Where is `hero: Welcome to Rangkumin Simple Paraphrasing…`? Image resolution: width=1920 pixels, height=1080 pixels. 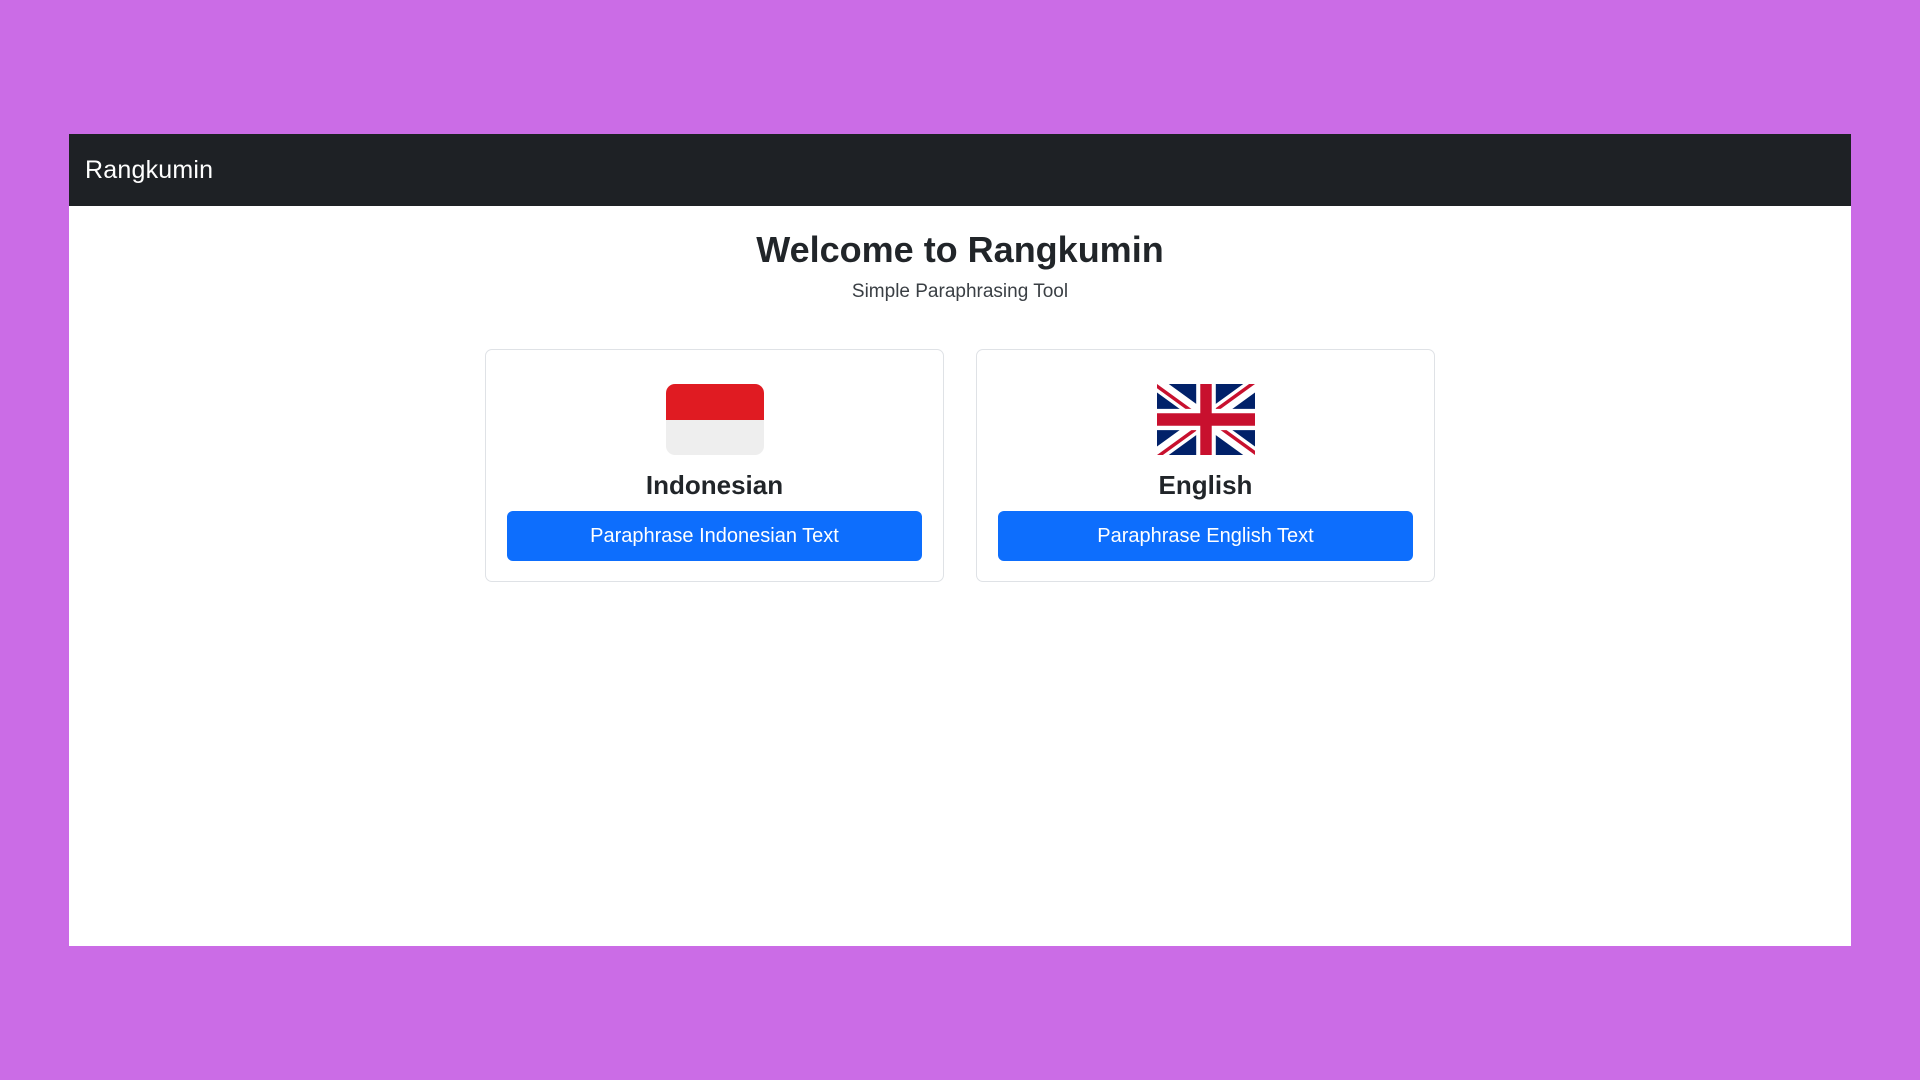
hero: Welcome to Rangkumin Simple Paraphrasing… is located at coordinates (960, 255).